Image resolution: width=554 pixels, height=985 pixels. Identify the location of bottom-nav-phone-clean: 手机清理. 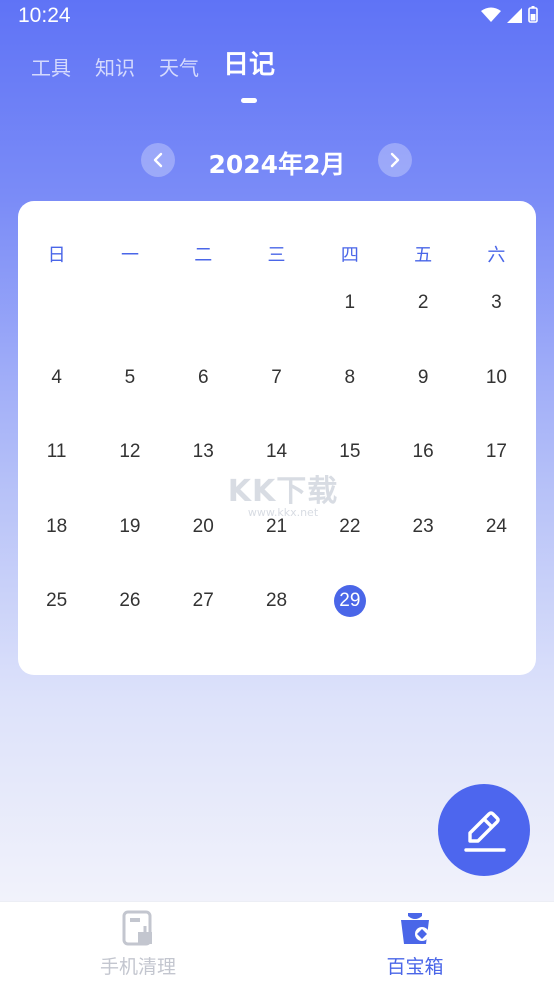
(138, 944).